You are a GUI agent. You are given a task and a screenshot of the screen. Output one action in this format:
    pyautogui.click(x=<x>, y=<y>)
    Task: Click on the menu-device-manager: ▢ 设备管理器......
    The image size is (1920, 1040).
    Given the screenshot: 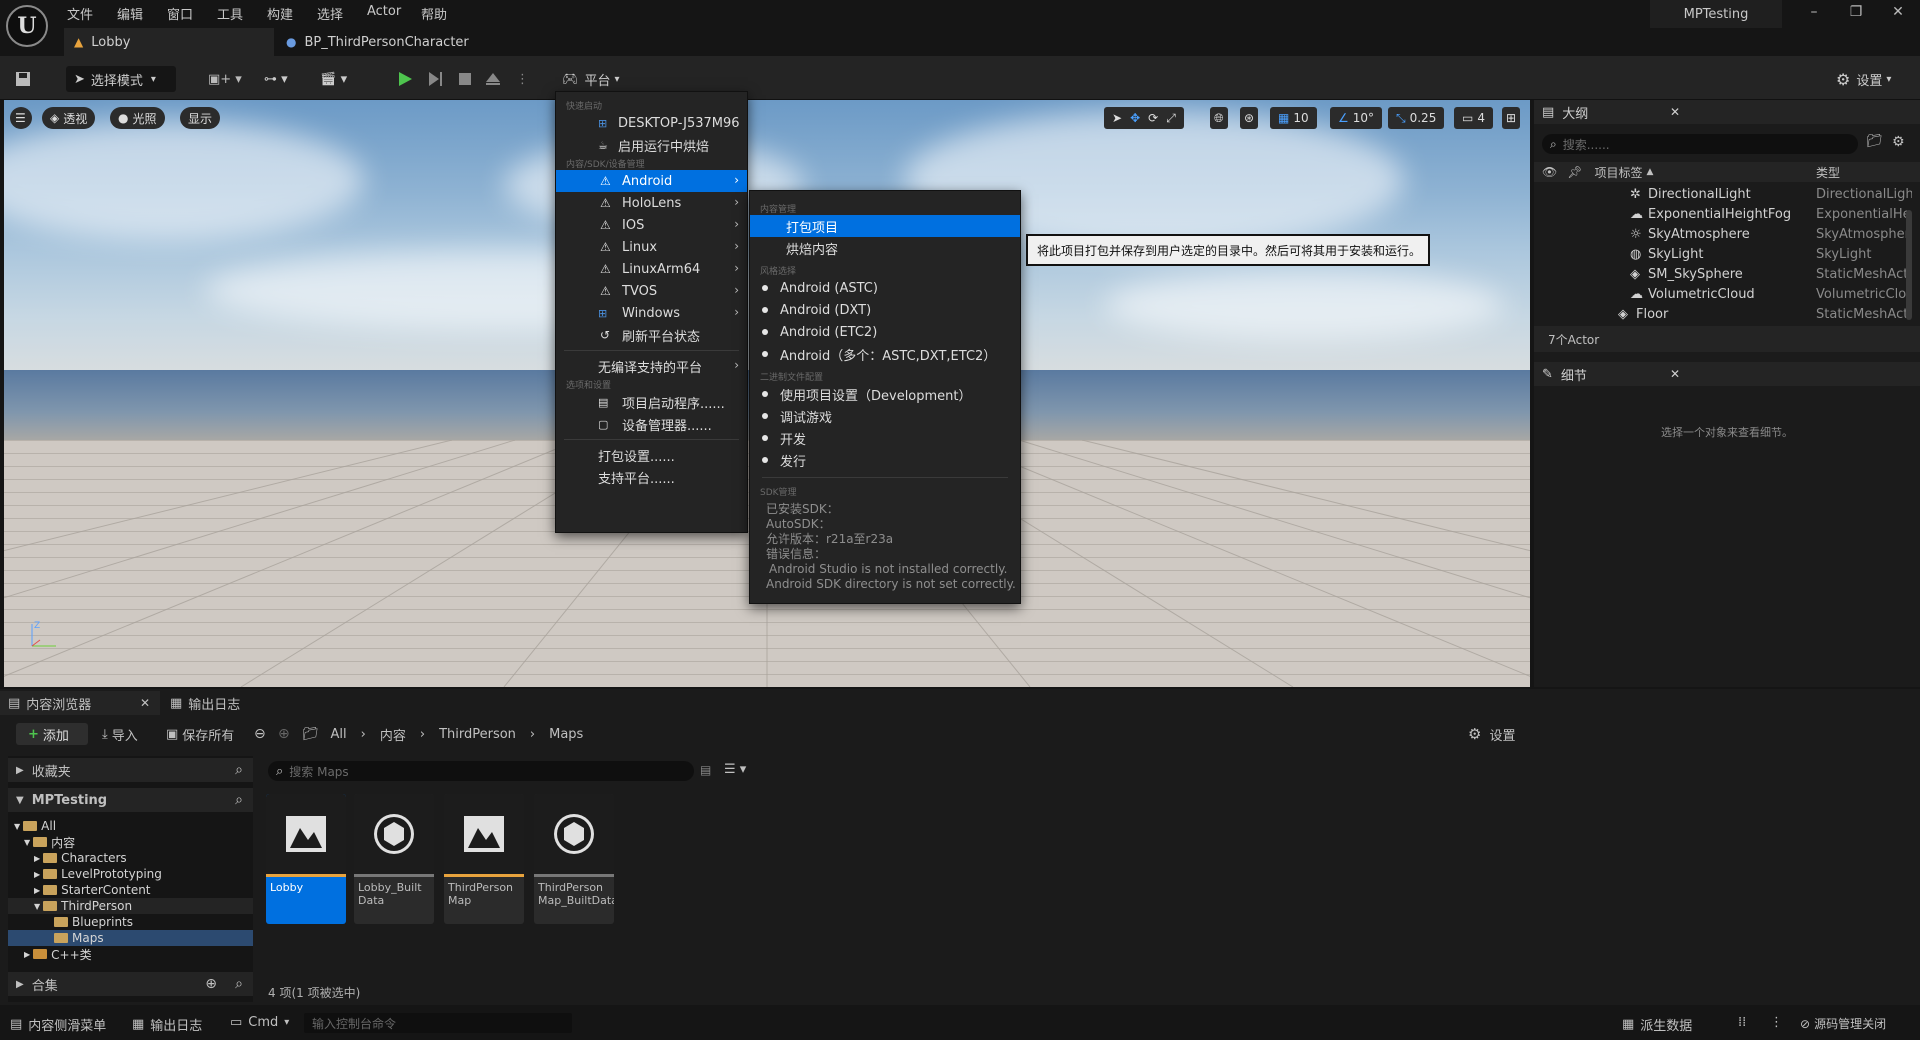 What is the action you would take?
    pyautogui.click(x=651, y=424)
    